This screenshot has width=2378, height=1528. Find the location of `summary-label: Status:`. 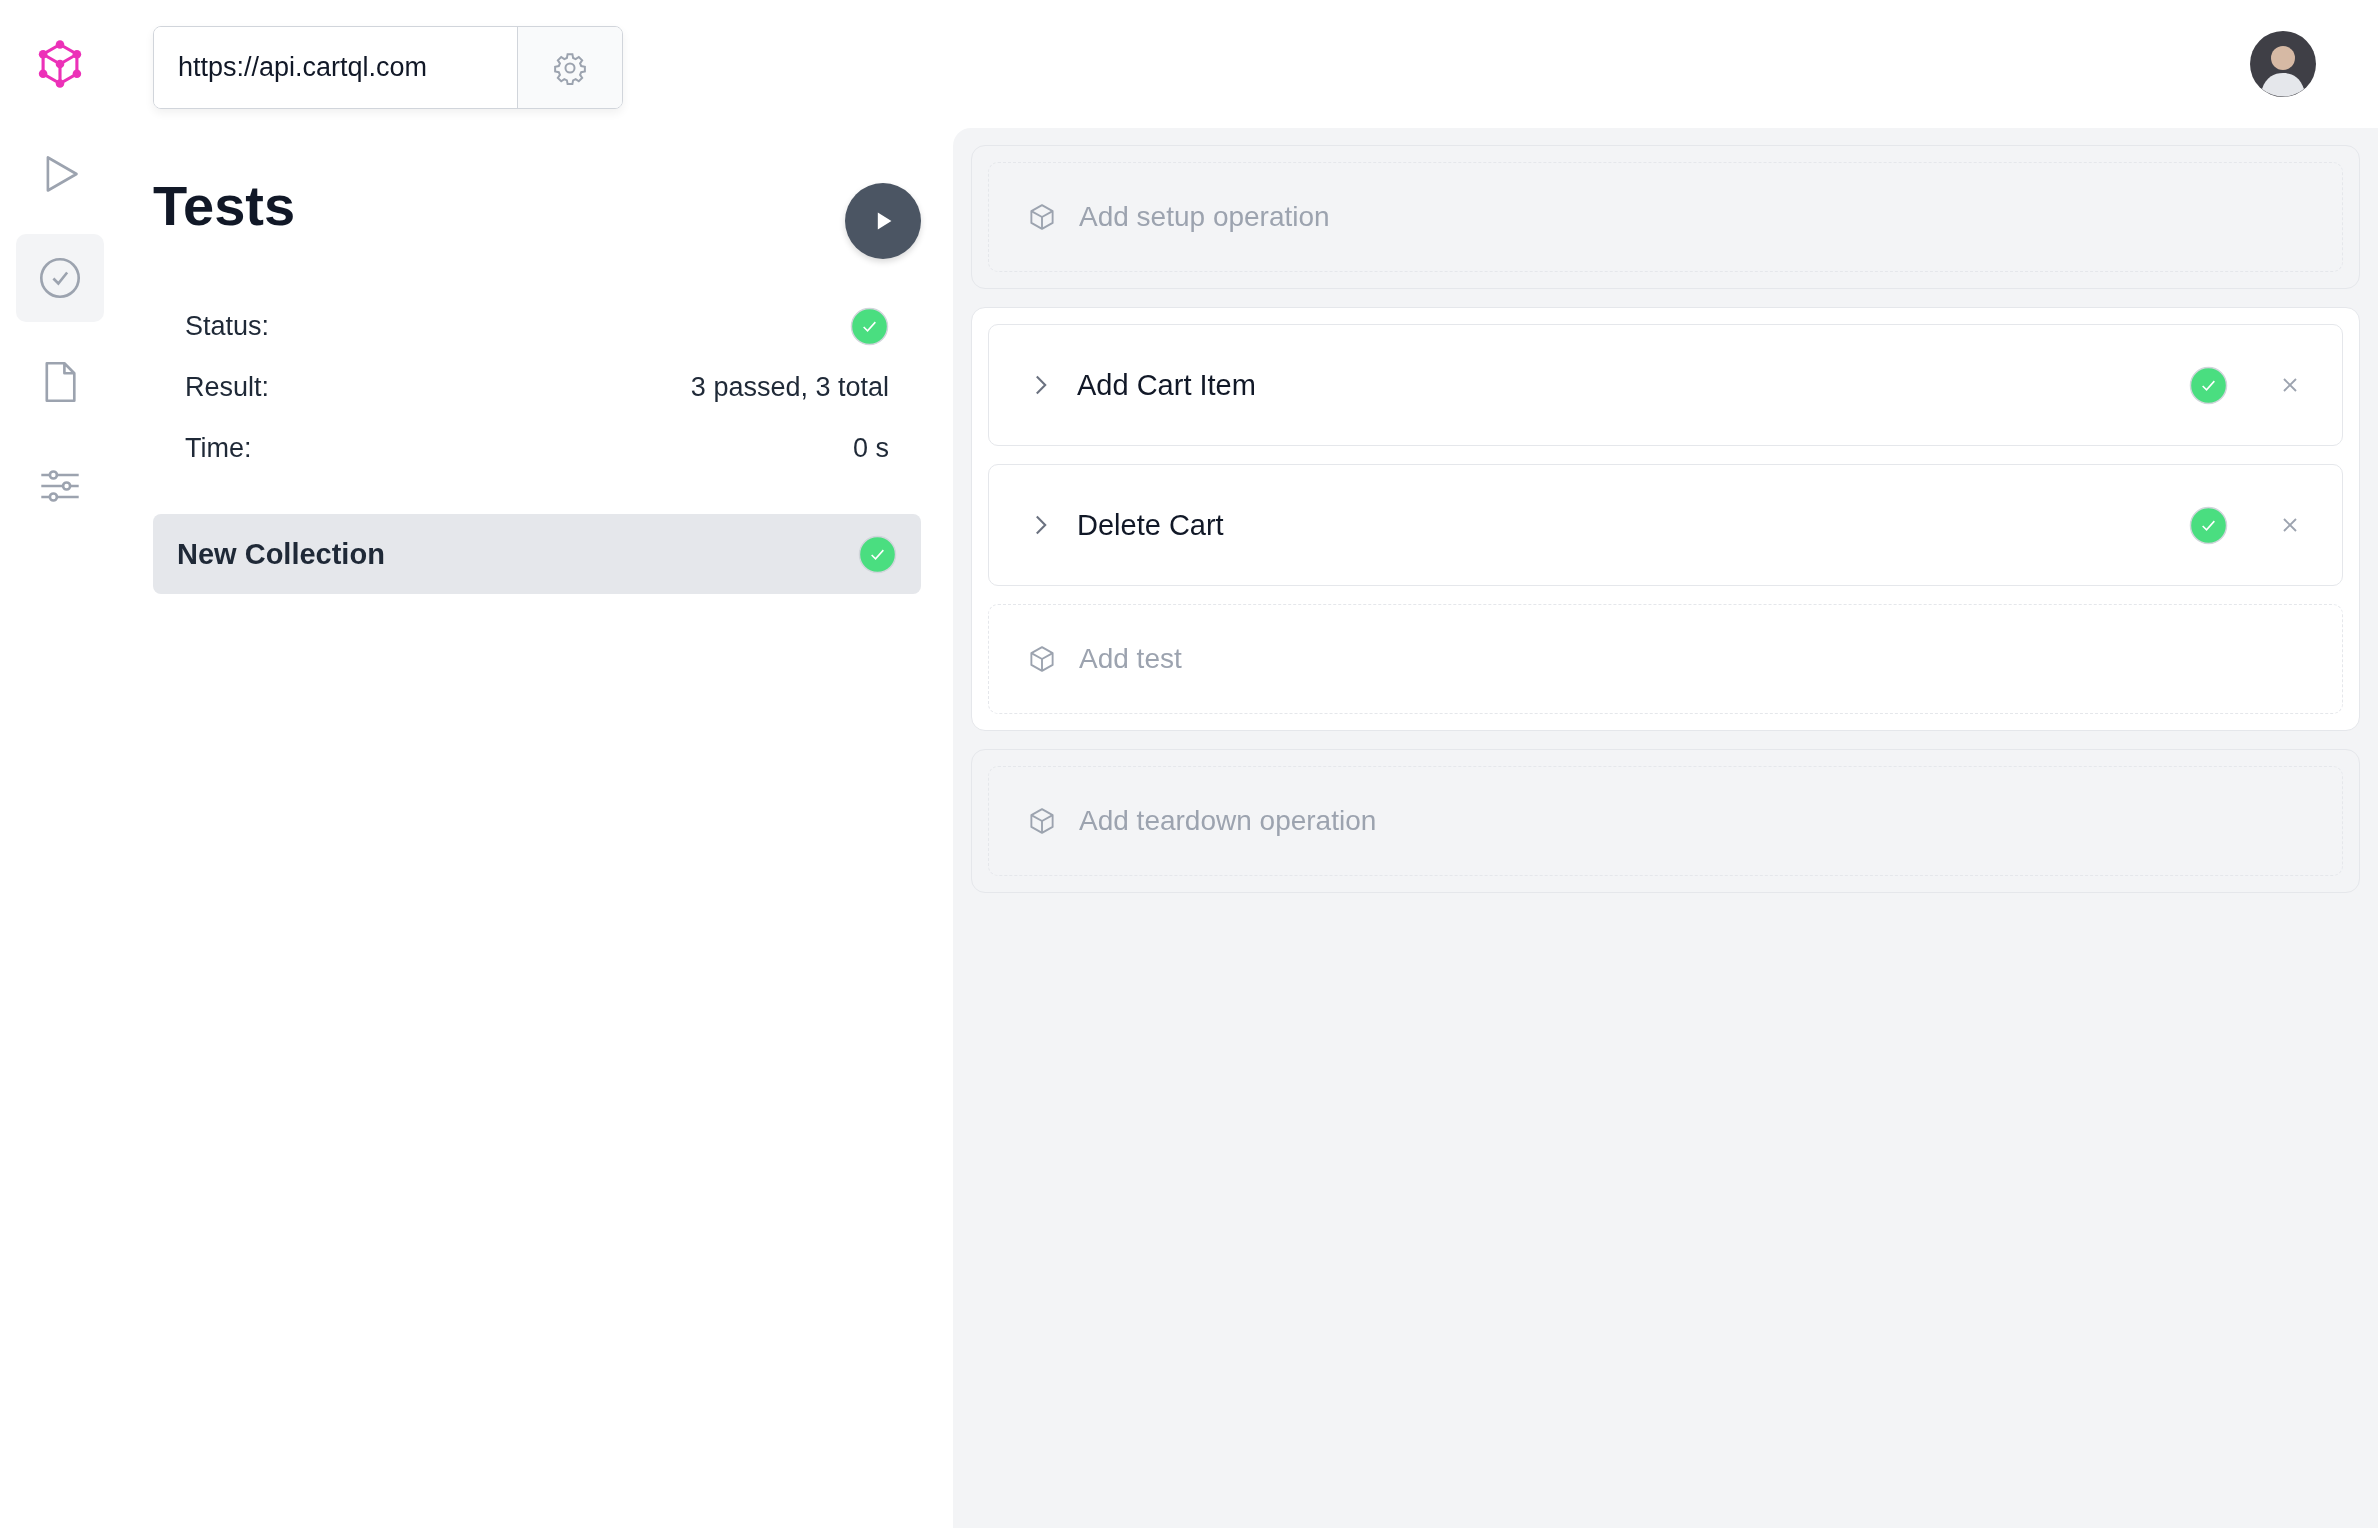

summary-label: Status: is located at coordinates (227, 326).